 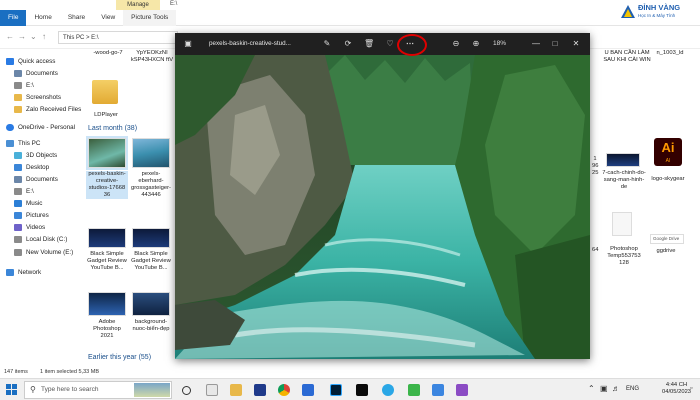 I want to click on brand-logo: ĐỈNH VÀNG Học In & Máy Tính, so click(x=658, y=12).